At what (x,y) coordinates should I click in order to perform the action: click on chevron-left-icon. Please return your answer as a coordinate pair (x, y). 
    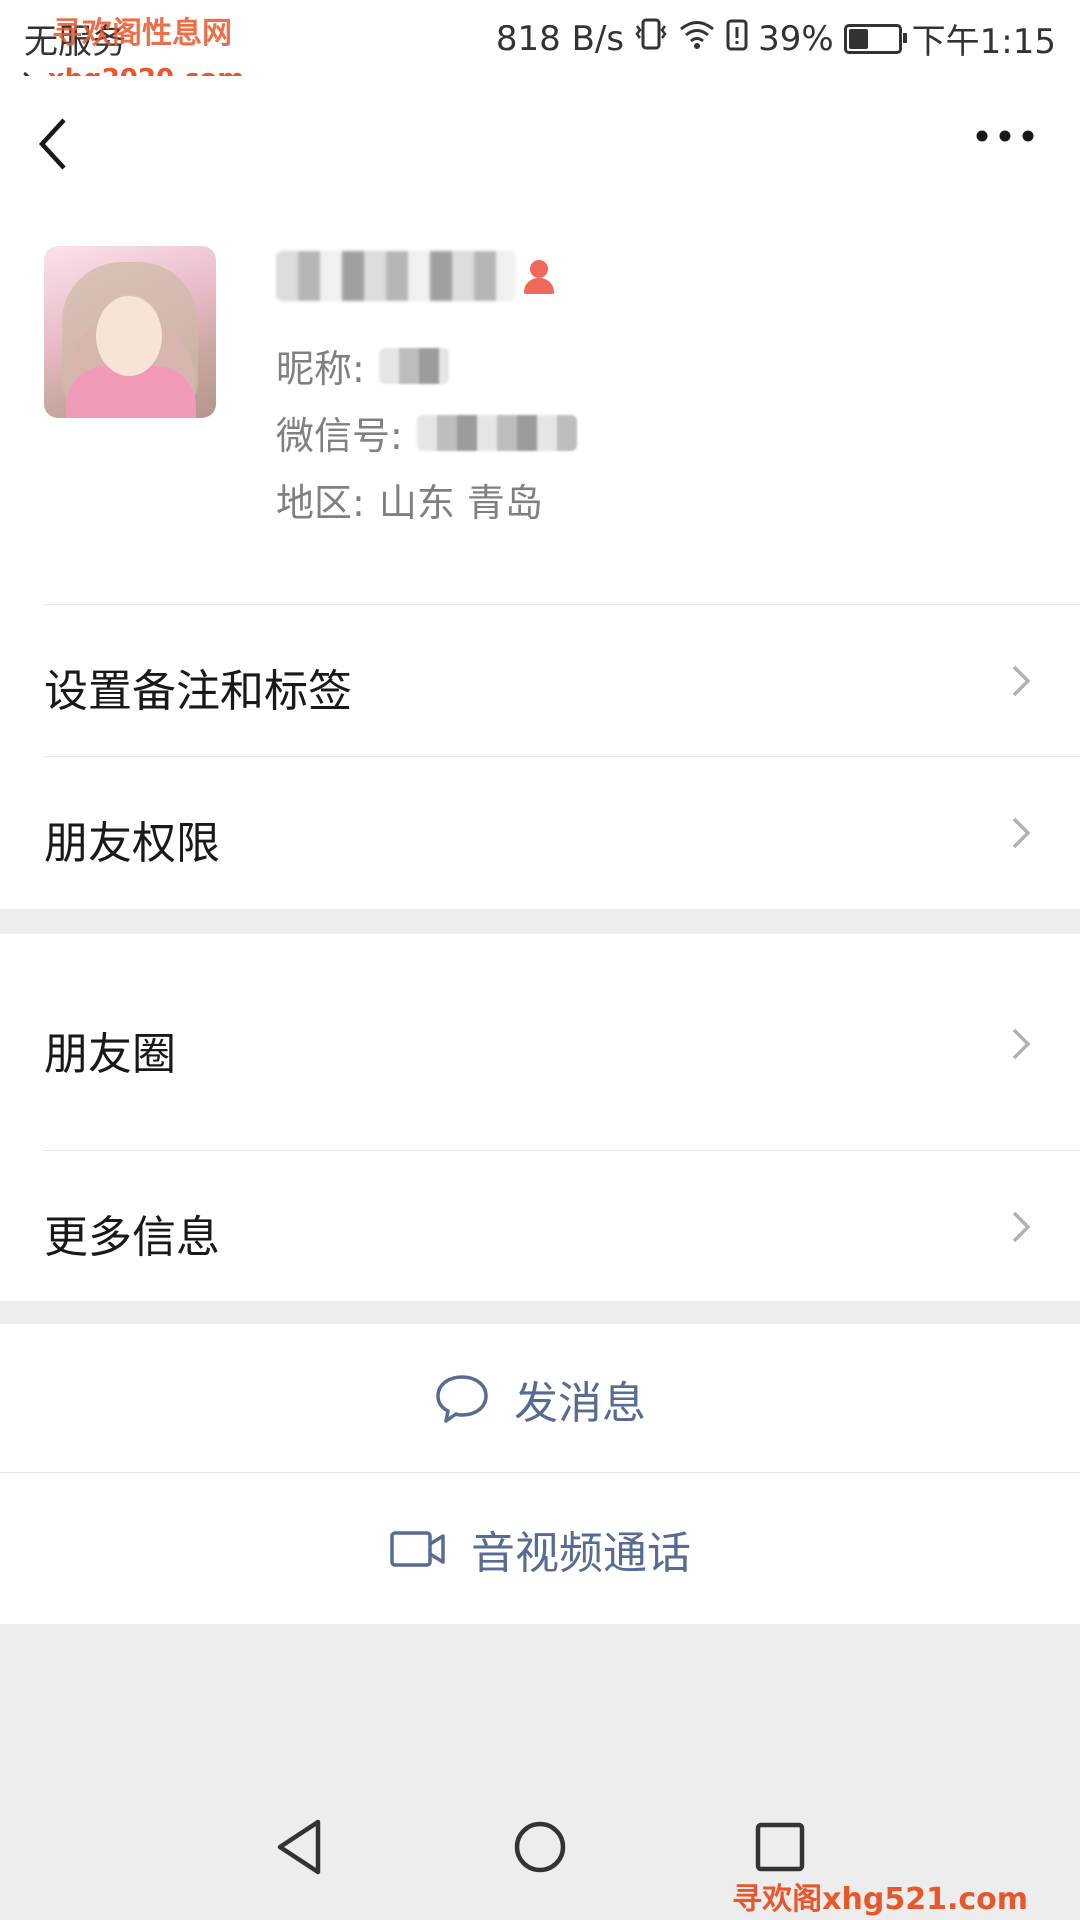
    Looking at the image, I should click on (52, 144).